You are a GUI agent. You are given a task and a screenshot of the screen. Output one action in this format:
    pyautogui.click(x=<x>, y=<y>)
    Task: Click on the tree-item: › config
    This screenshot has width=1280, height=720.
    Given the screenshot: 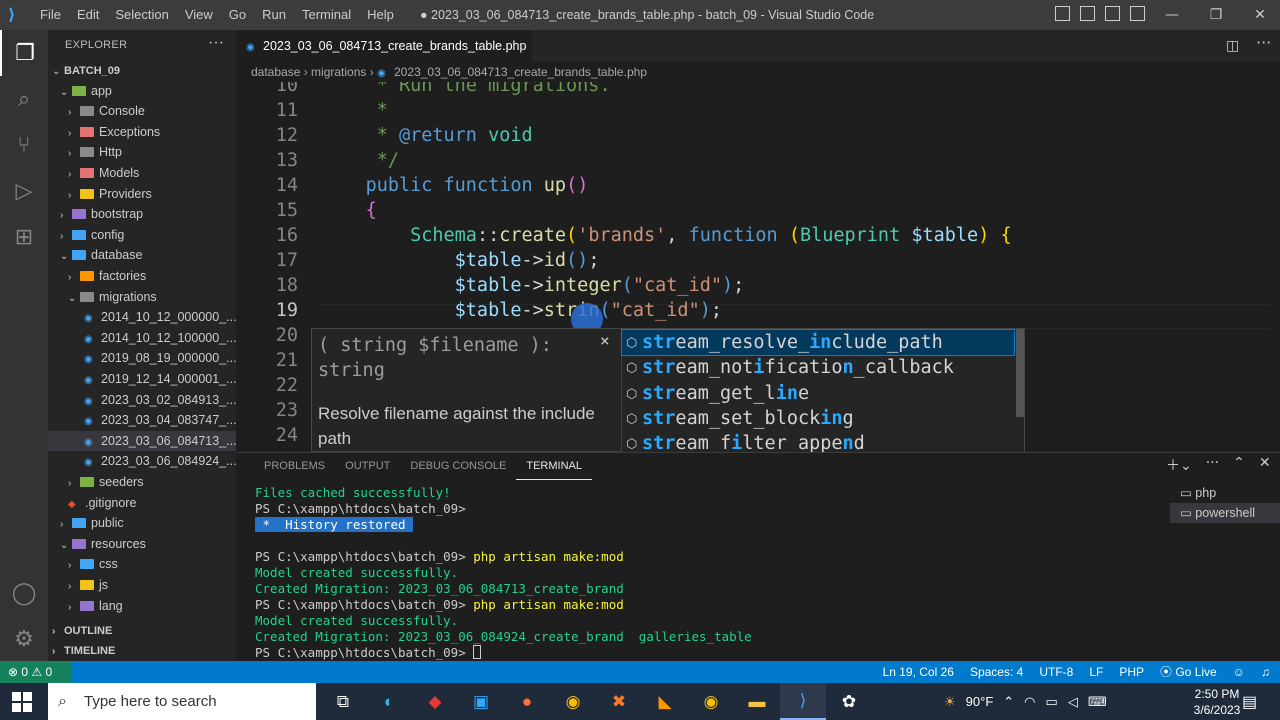 What is the action you would take?
    pyautogui.click(x=142, y=235)
    